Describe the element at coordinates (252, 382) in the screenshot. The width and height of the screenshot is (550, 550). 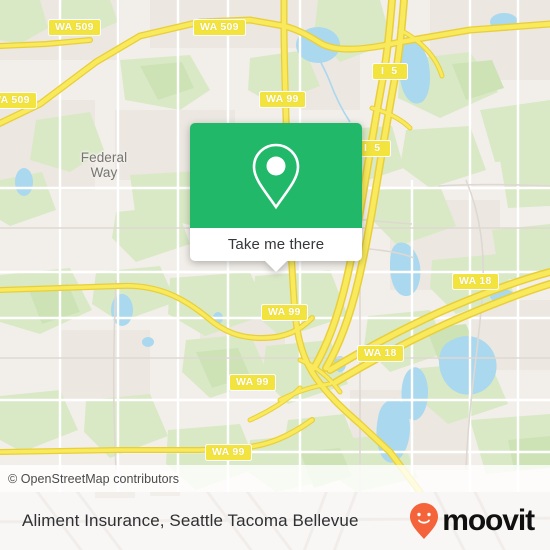
I see `highway-shield-wa99-3: WA 99` at that location.